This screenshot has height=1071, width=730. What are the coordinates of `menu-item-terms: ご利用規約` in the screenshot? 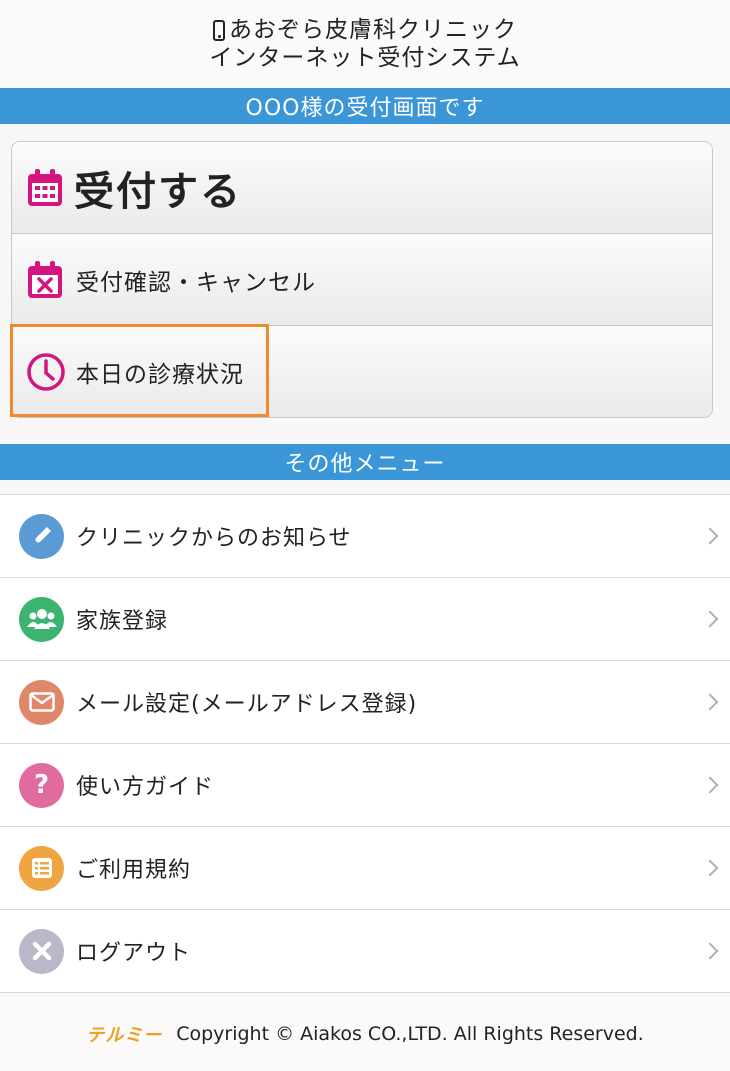 It's located at (365, 868).